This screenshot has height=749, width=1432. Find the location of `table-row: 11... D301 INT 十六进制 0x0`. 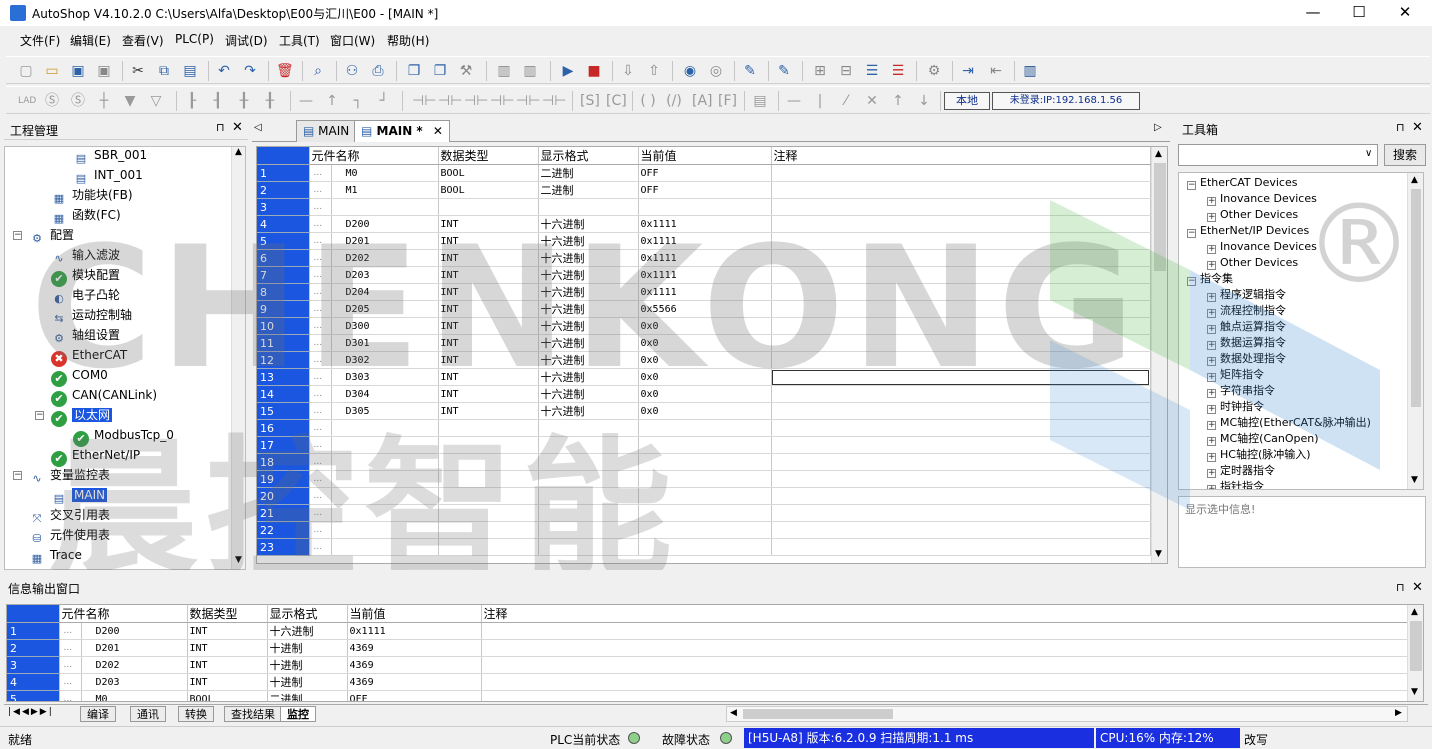

table-row: 11... D301 INT 十六进制 0x0 is located at coordinates (704, 343).